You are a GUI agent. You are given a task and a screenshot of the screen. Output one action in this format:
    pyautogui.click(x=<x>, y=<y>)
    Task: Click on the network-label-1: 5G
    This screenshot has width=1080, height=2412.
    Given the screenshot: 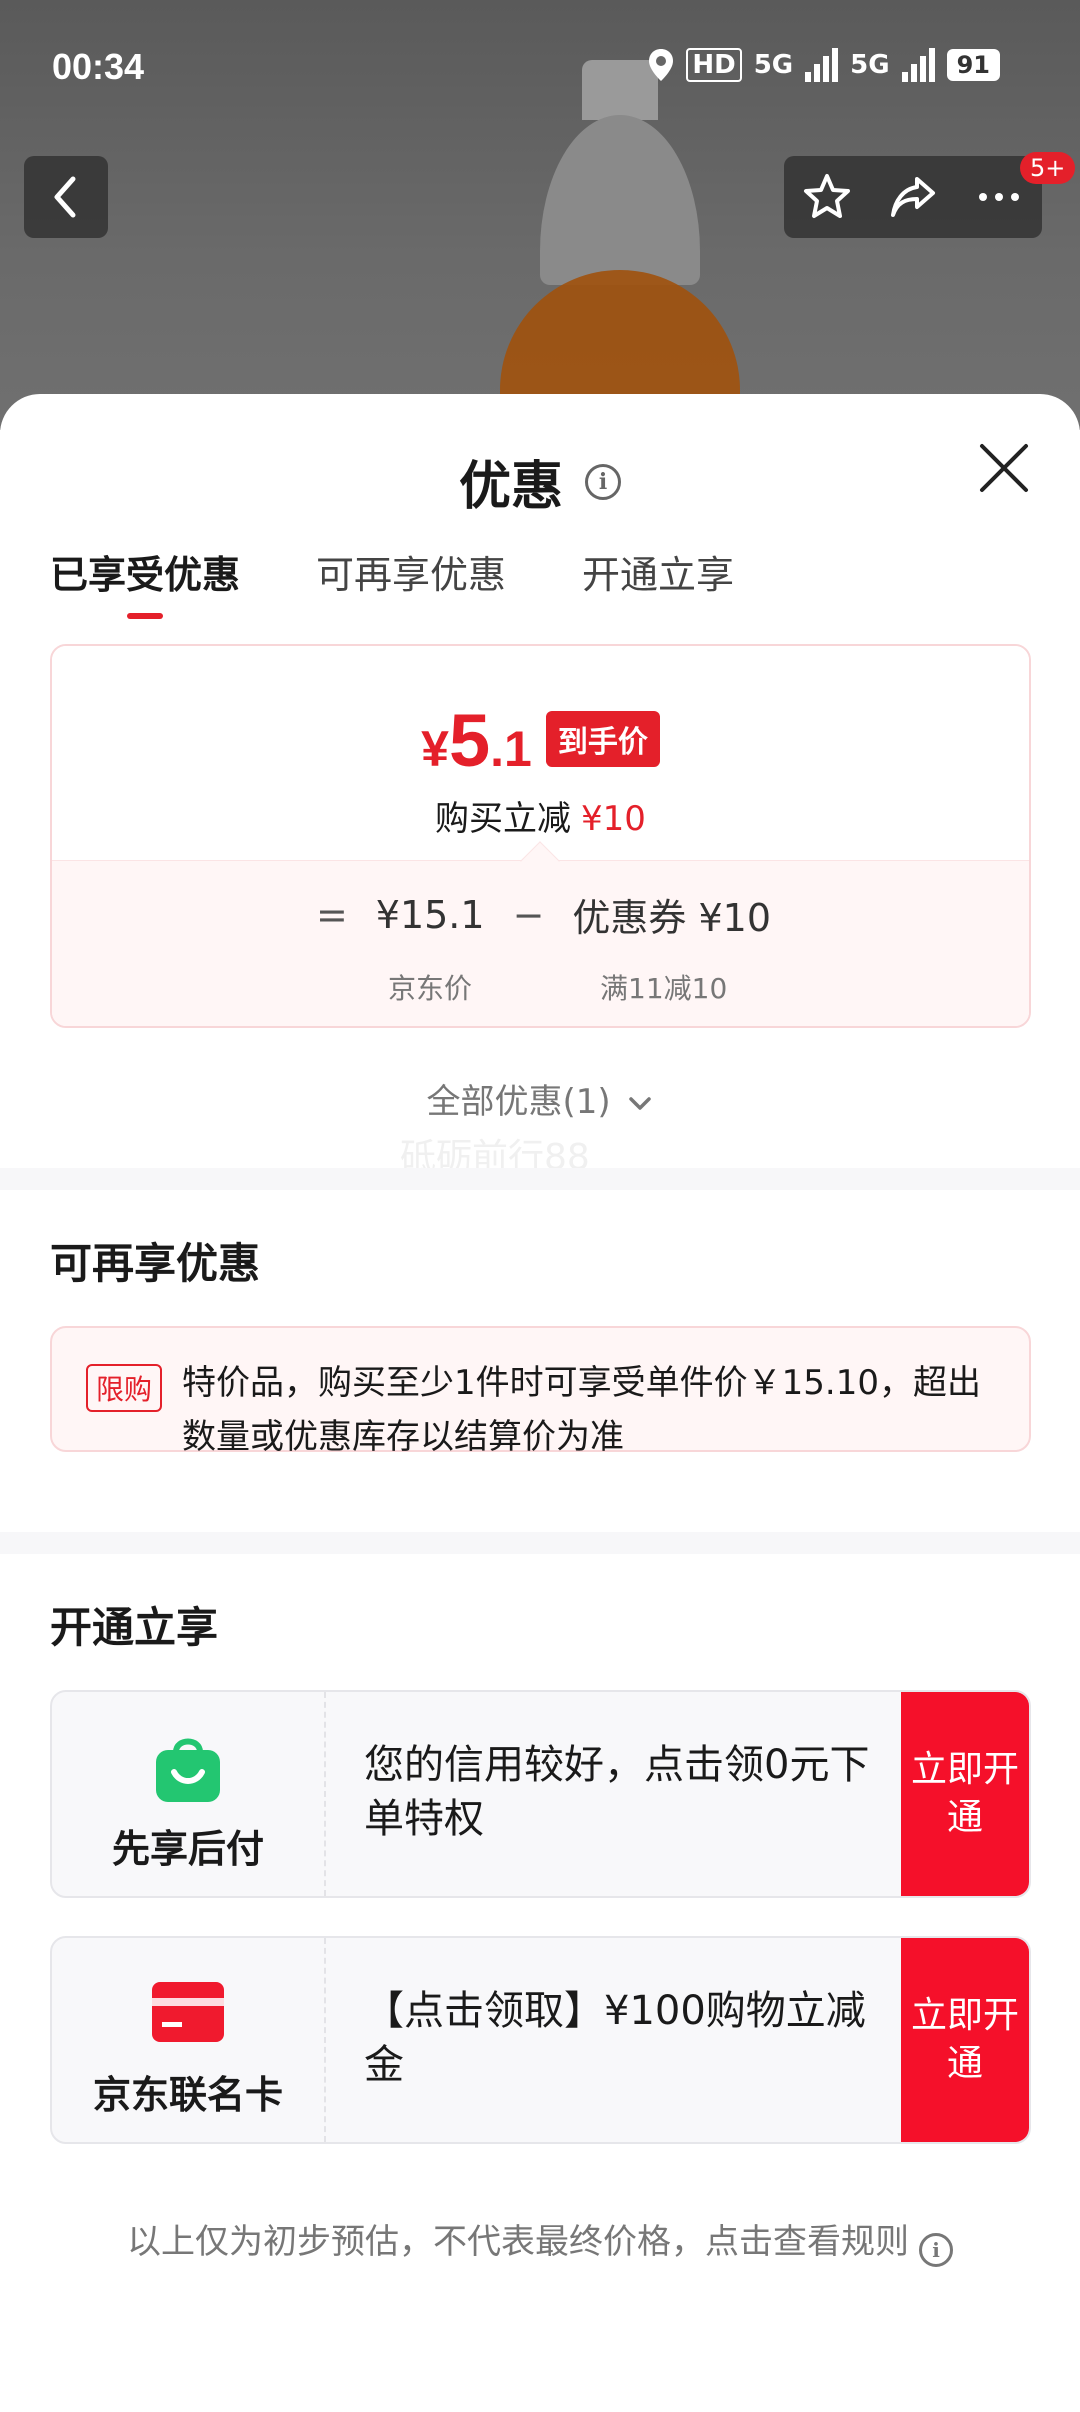 What is the action you would take?
    pyautogui.click(x=773, y=65)
    